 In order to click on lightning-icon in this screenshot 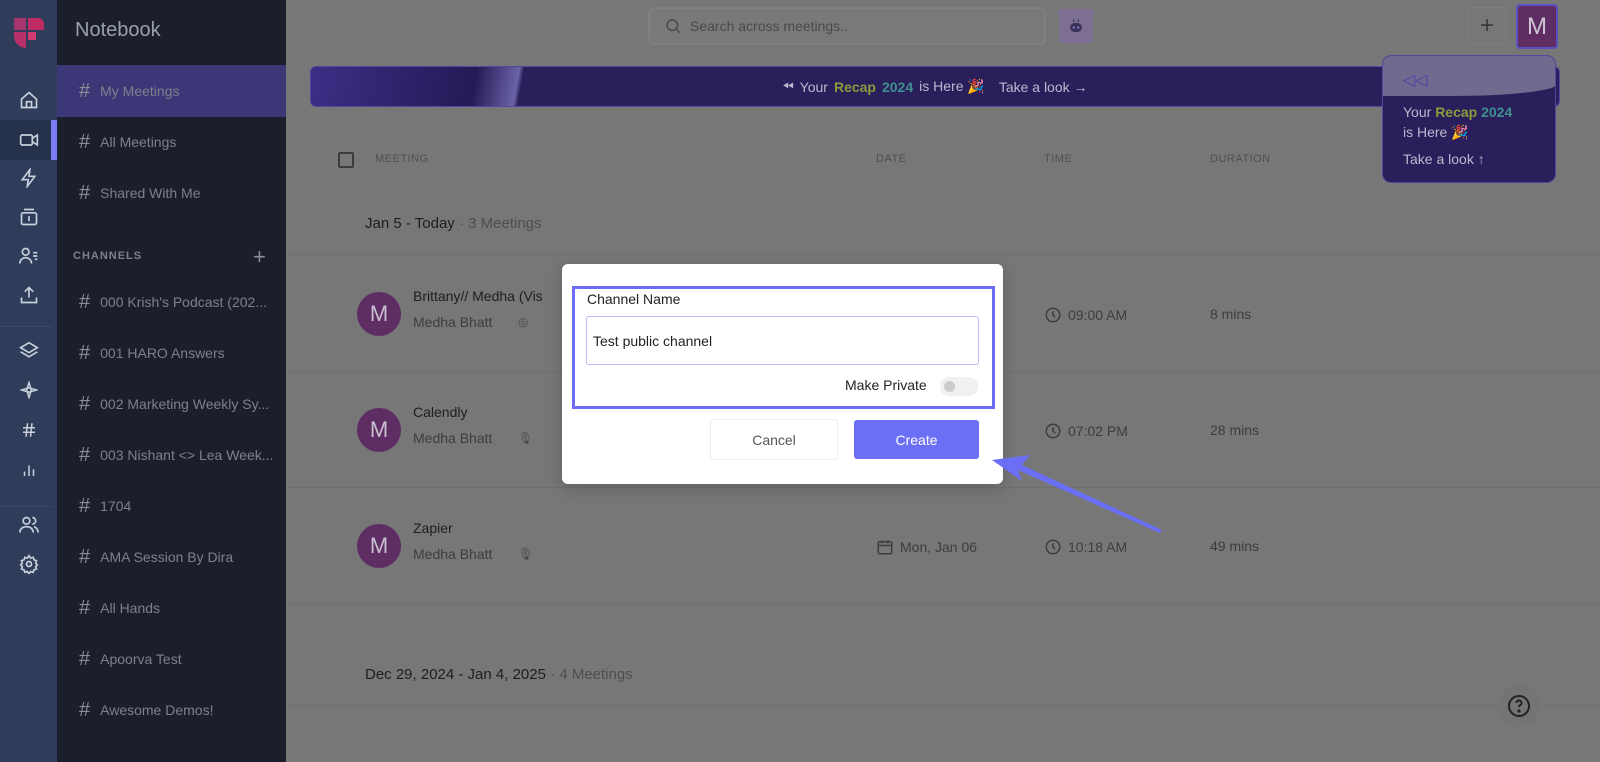, I will do `click(28, 178)`.